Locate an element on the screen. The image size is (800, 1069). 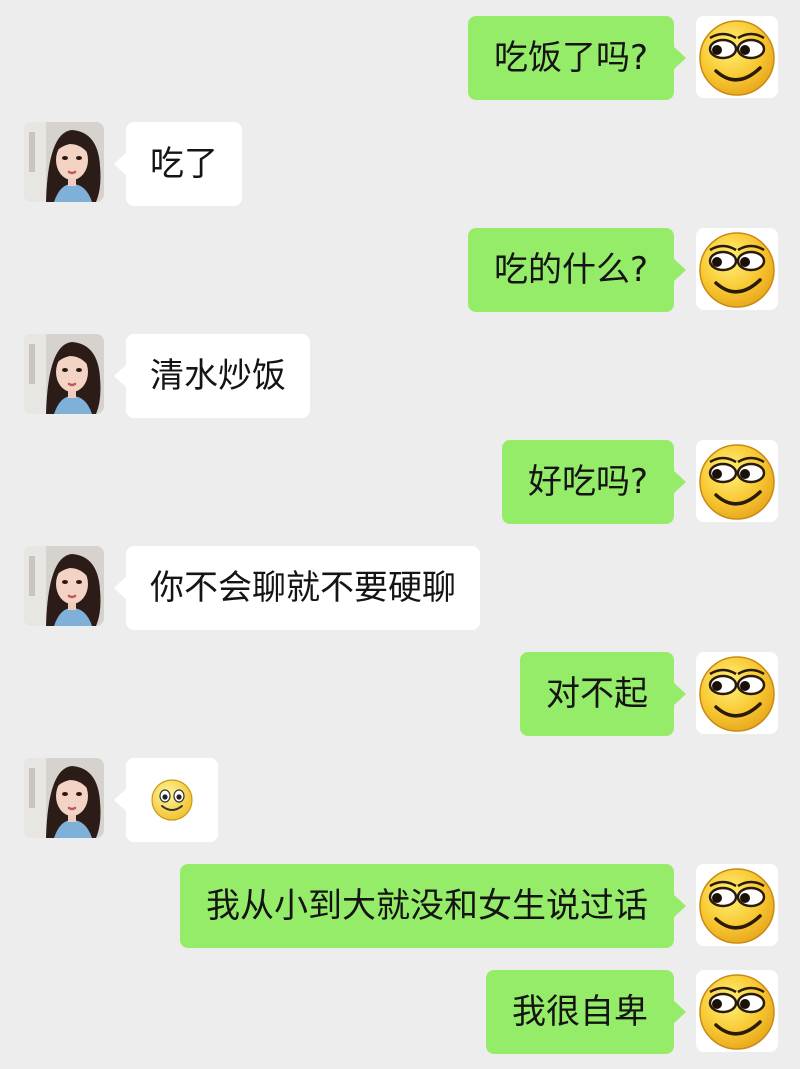
message-text: 我从小到大就没和女生说过话 is located at coordinates (427, 906).